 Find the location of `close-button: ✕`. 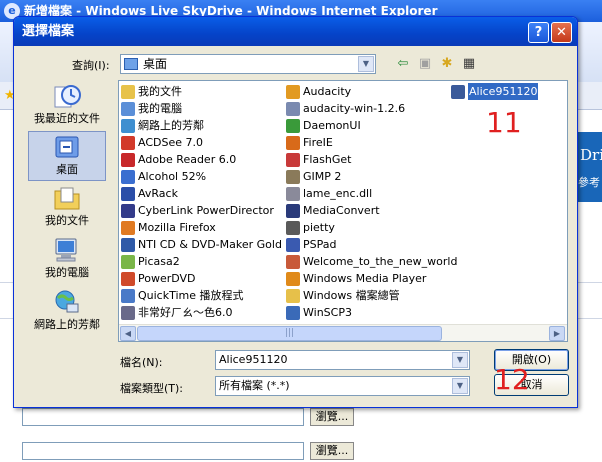

close-button: ✕ is located at coordinates (561, 32).